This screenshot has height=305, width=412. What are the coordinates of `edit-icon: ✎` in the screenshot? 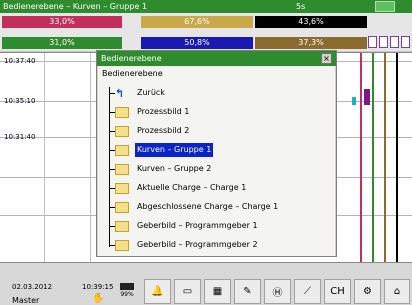 It's located at (247, 291).